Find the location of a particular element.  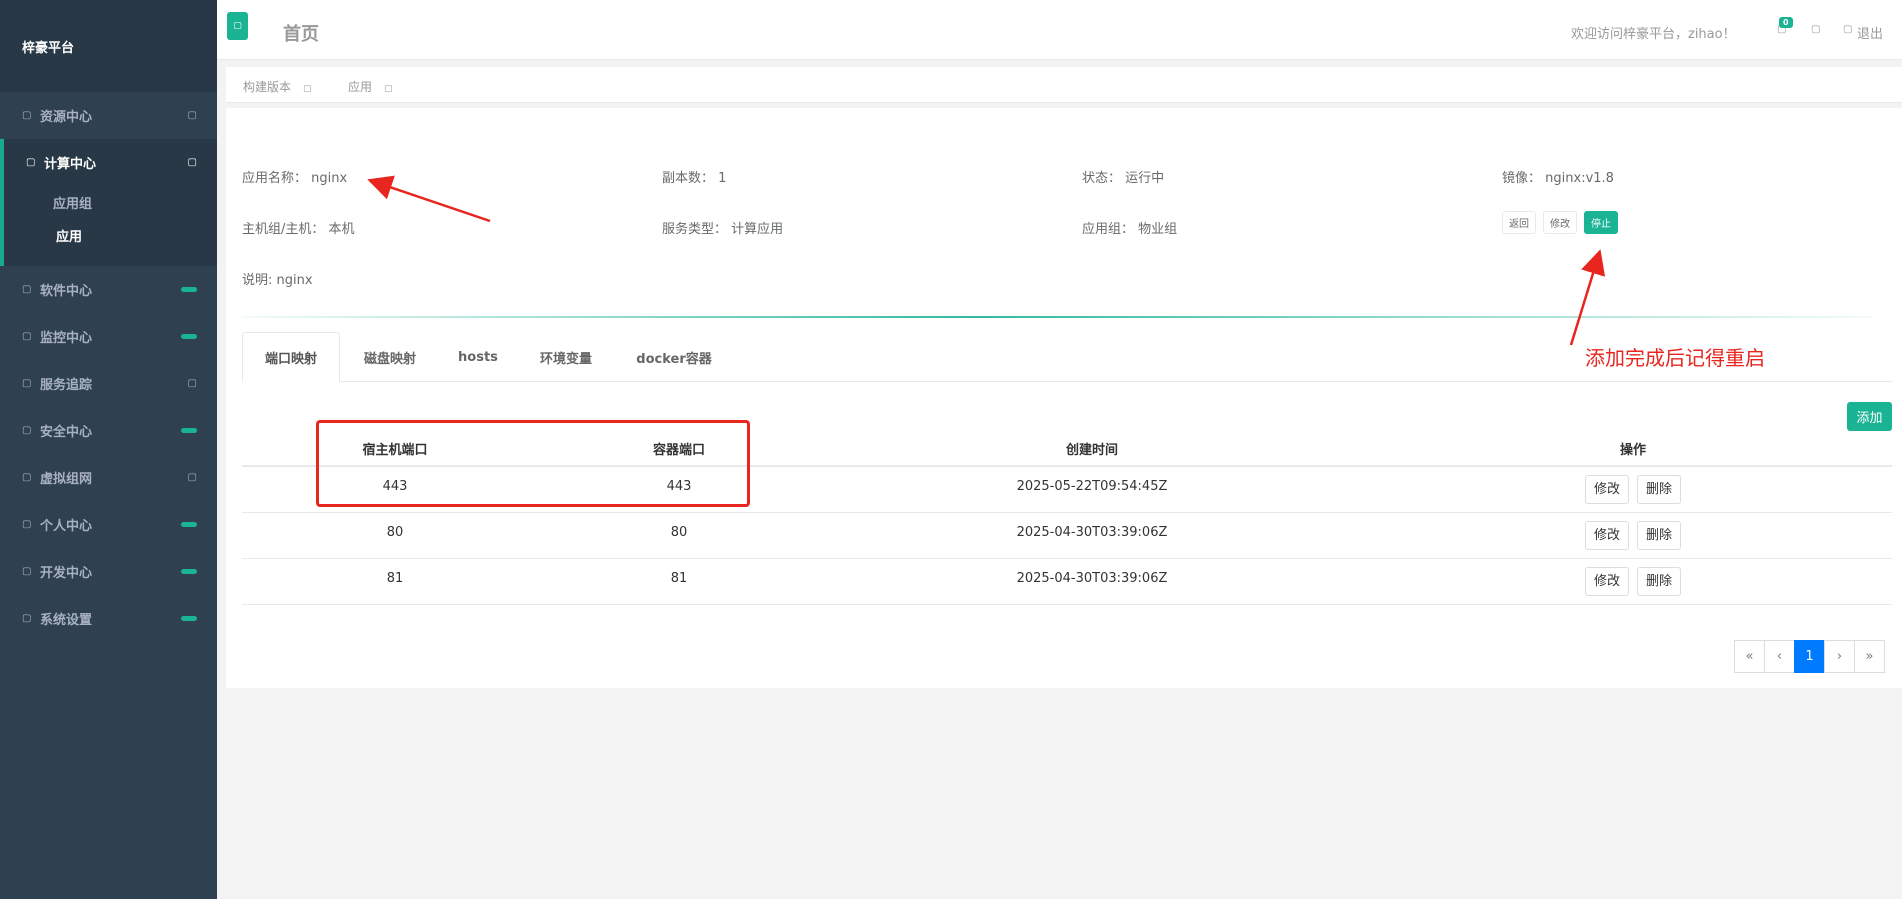

annotation-arrow-name is located at coordinates (429, 199).